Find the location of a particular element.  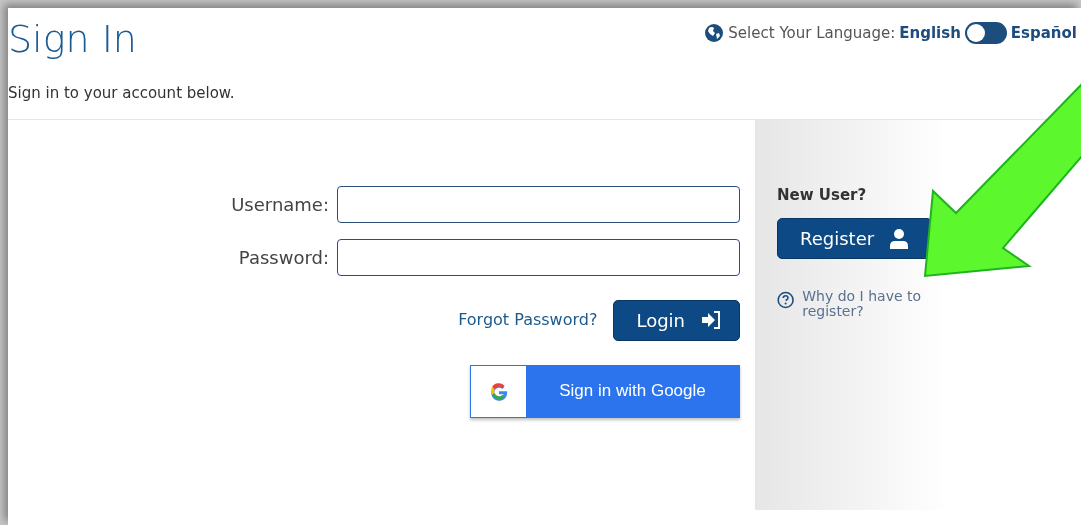

language-toggle is located at coordinates (985, 33).